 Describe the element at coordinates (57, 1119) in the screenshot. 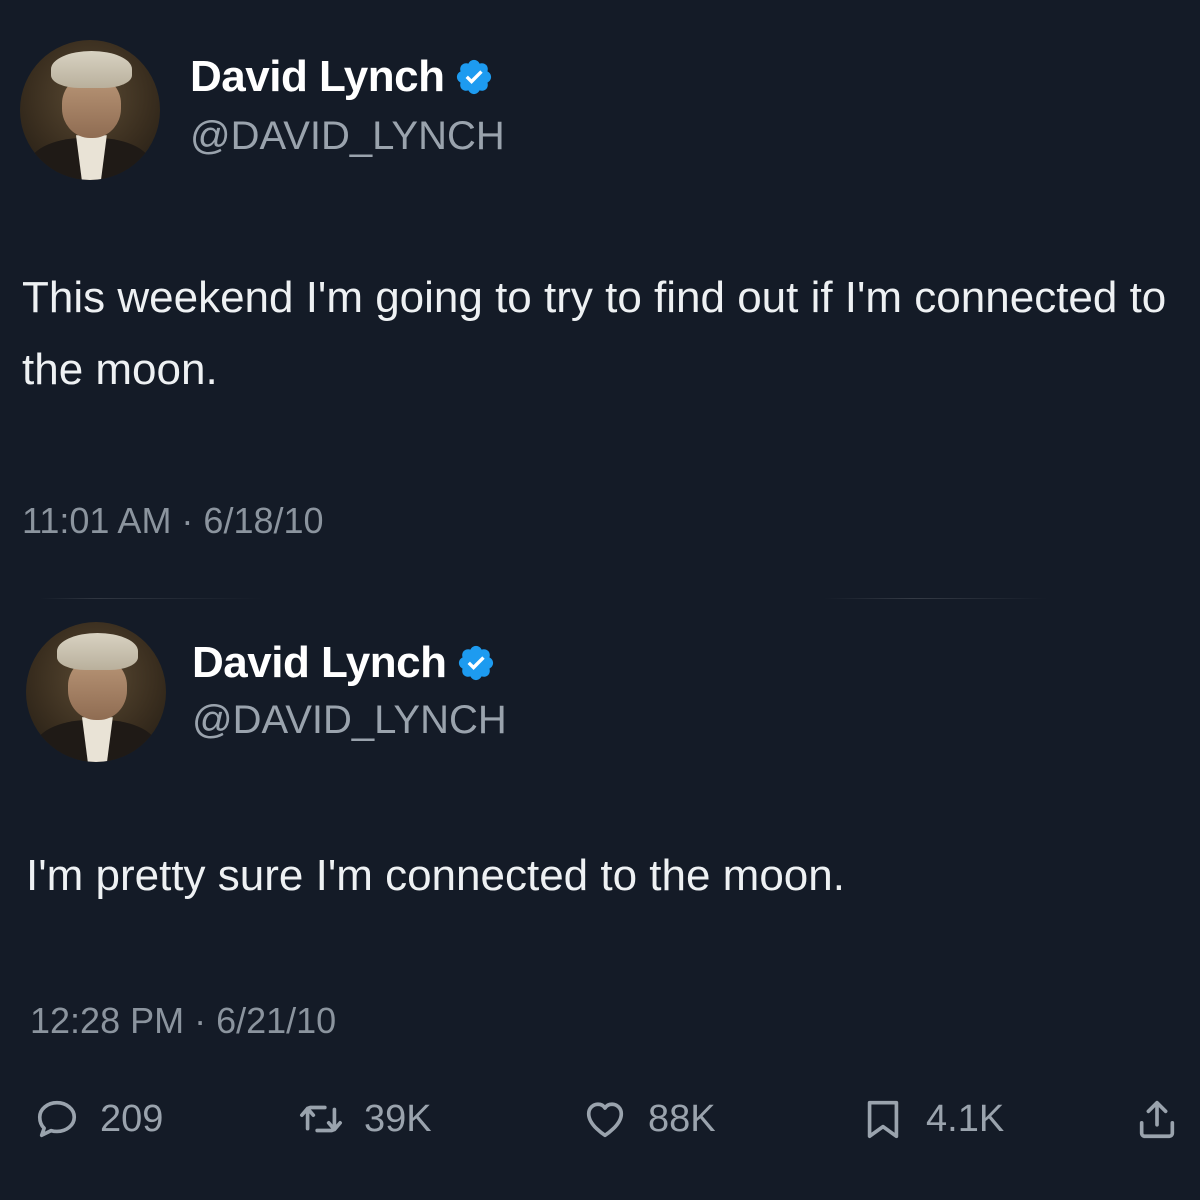

I see `speech-bubble-icon` at that location.